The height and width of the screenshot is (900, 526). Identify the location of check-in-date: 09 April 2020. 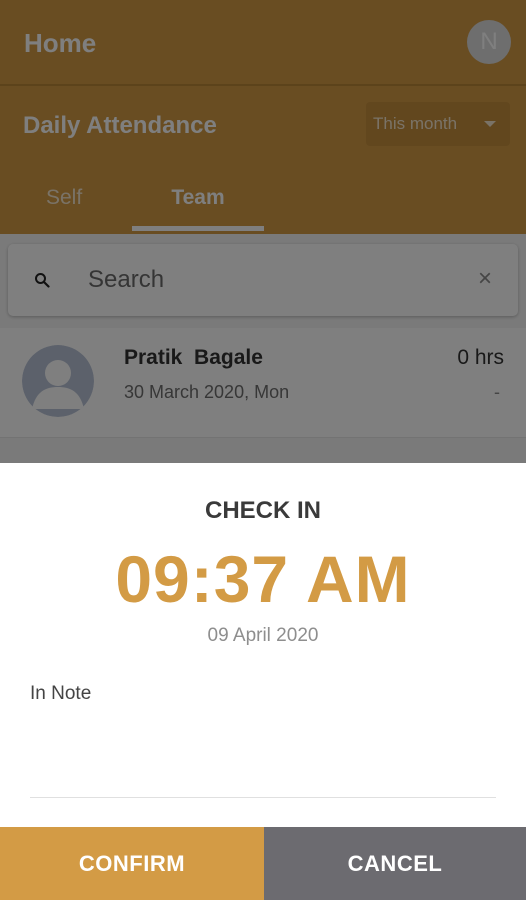
(263, 635).